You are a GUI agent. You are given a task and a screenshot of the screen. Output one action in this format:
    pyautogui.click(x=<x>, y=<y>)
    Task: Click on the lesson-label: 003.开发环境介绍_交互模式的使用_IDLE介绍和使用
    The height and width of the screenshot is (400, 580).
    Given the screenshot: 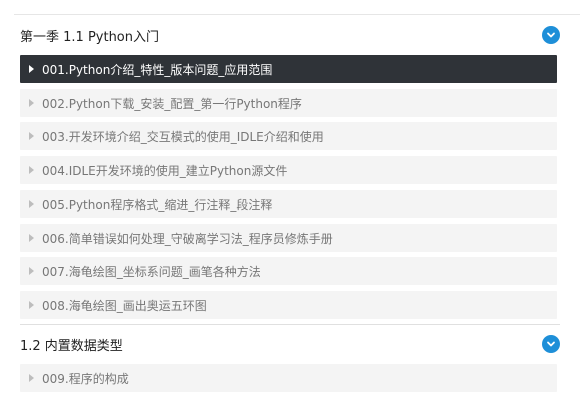 What is the action you would take?
    pyautogui.click(x=183, y=136)
    